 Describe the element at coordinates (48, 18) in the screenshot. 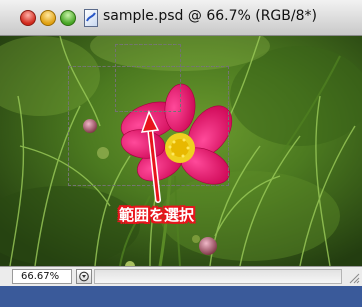

I see `minimize-button` at that location.